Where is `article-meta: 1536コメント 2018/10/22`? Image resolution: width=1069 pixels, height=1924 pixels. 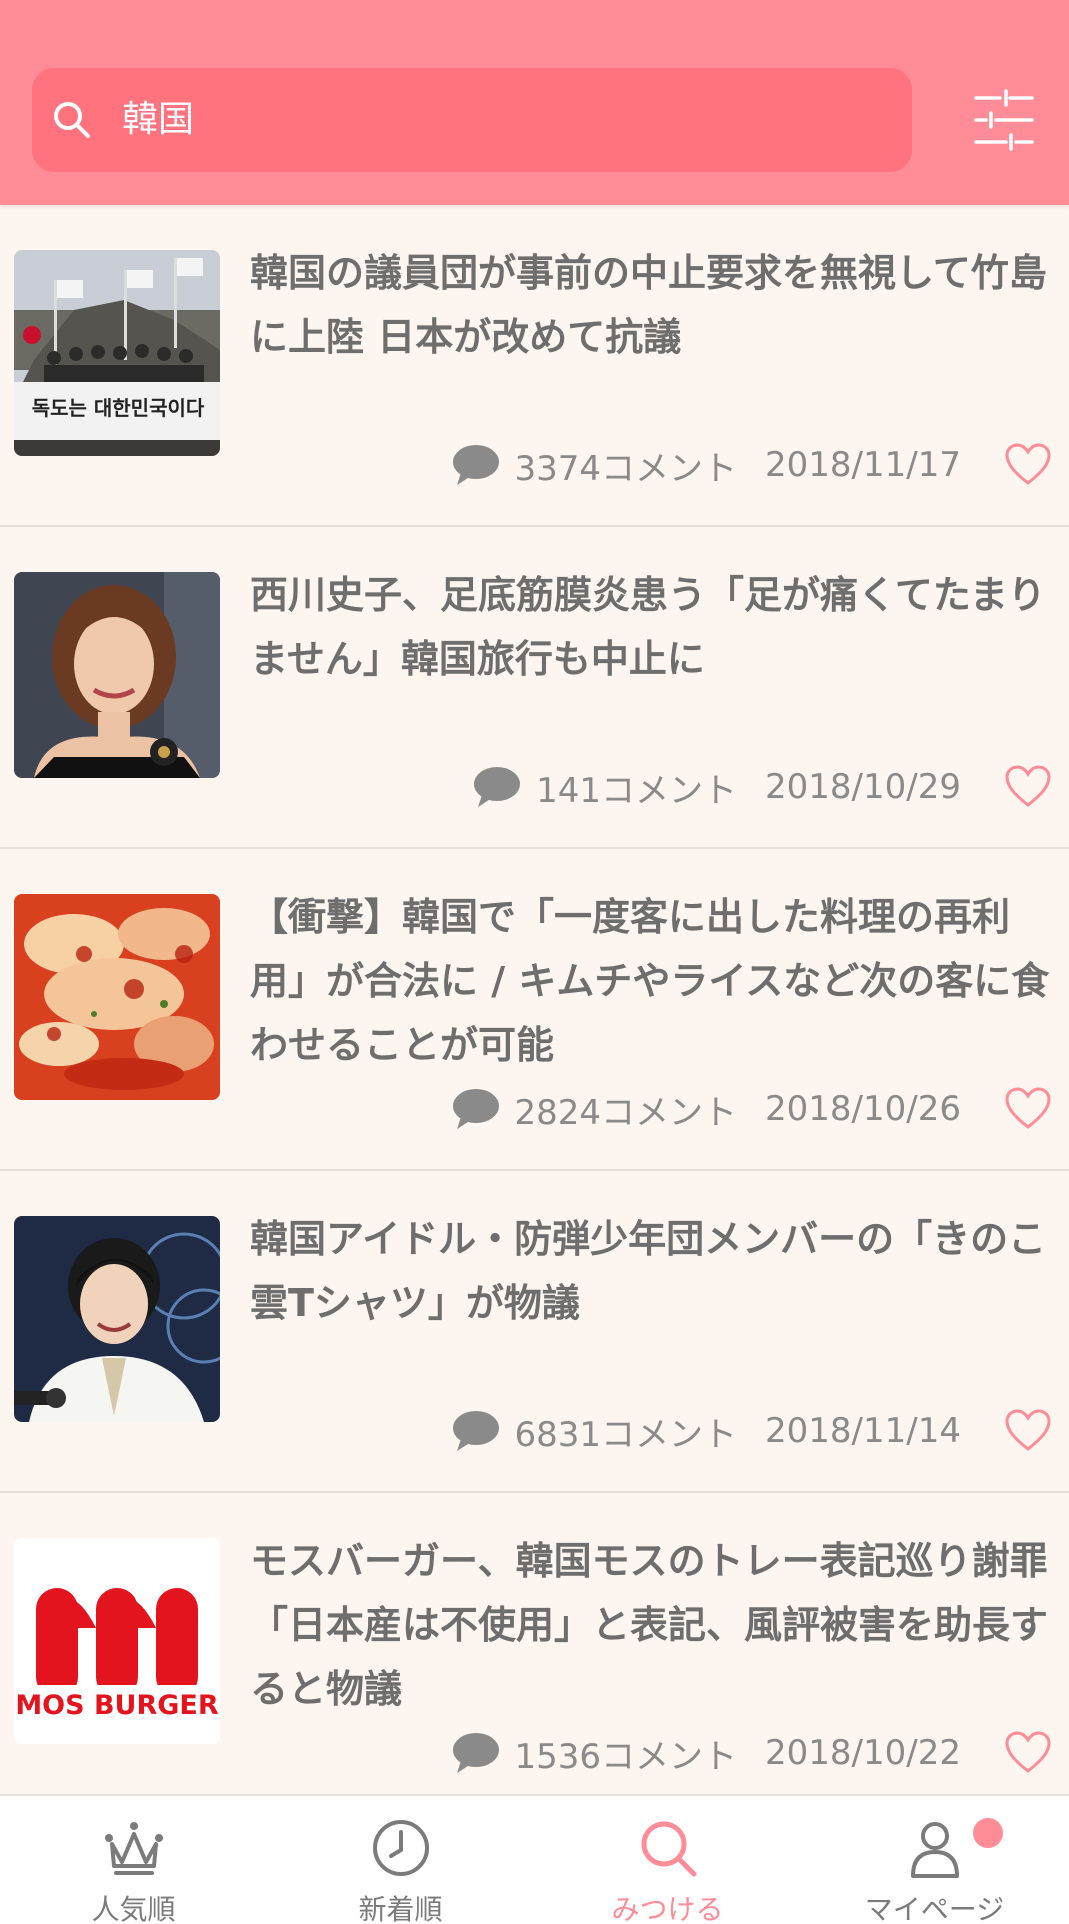
article-meta: 1536コメント 2018/10/22 is located at coordinates (706, 1753).